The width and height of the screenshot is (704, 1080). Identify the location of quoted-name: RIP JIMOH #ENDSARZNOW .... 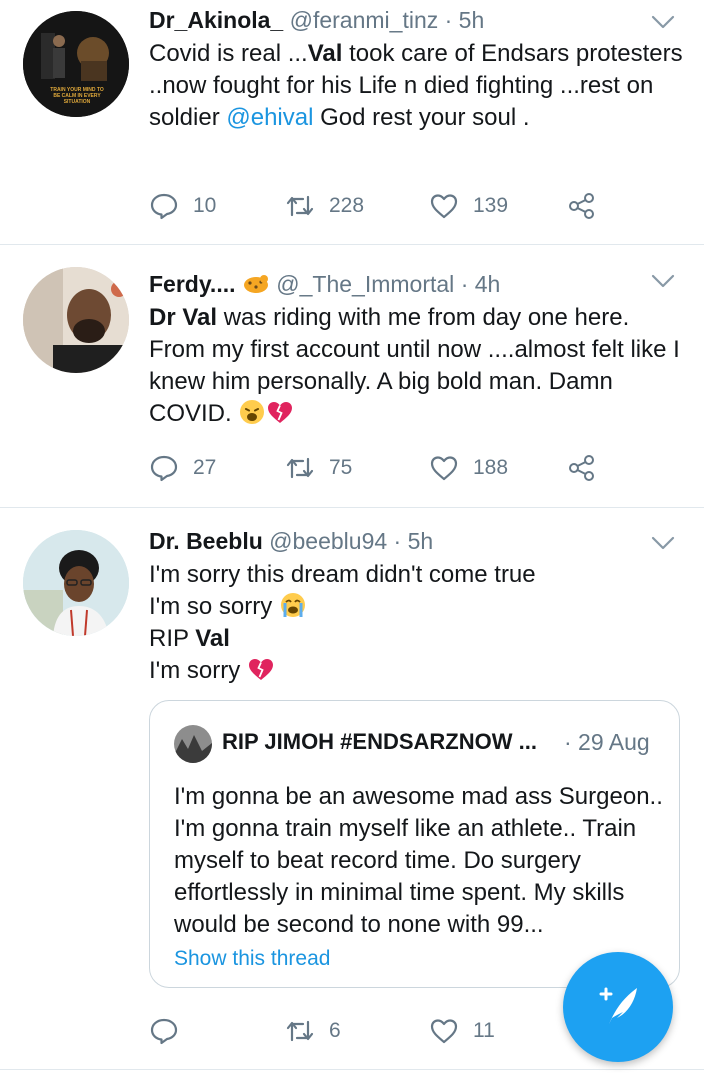
(379, 741).